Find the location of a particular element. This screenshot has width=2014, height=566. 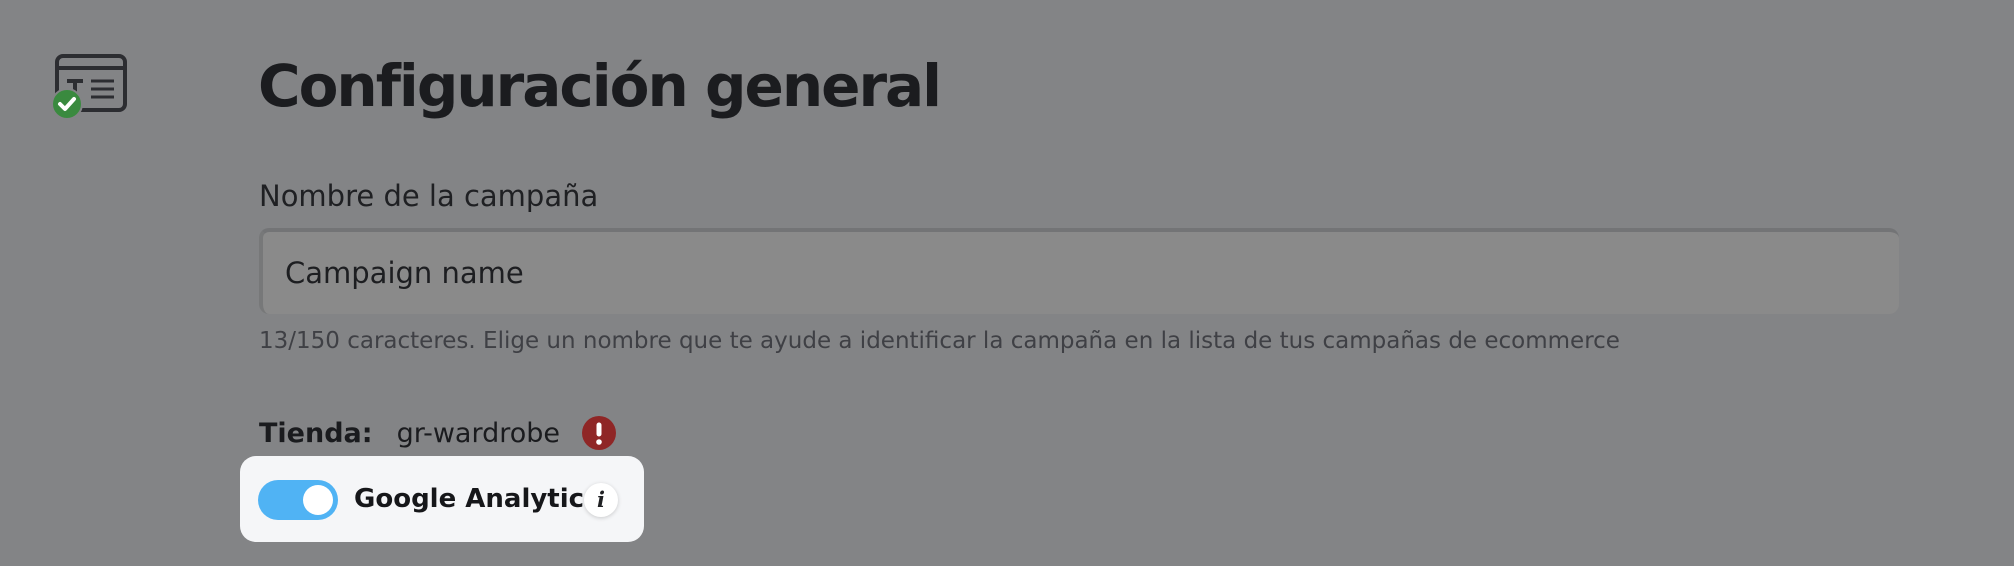

store-row: Tienda: gr-wardrobe is located at coordinates (437, 433).